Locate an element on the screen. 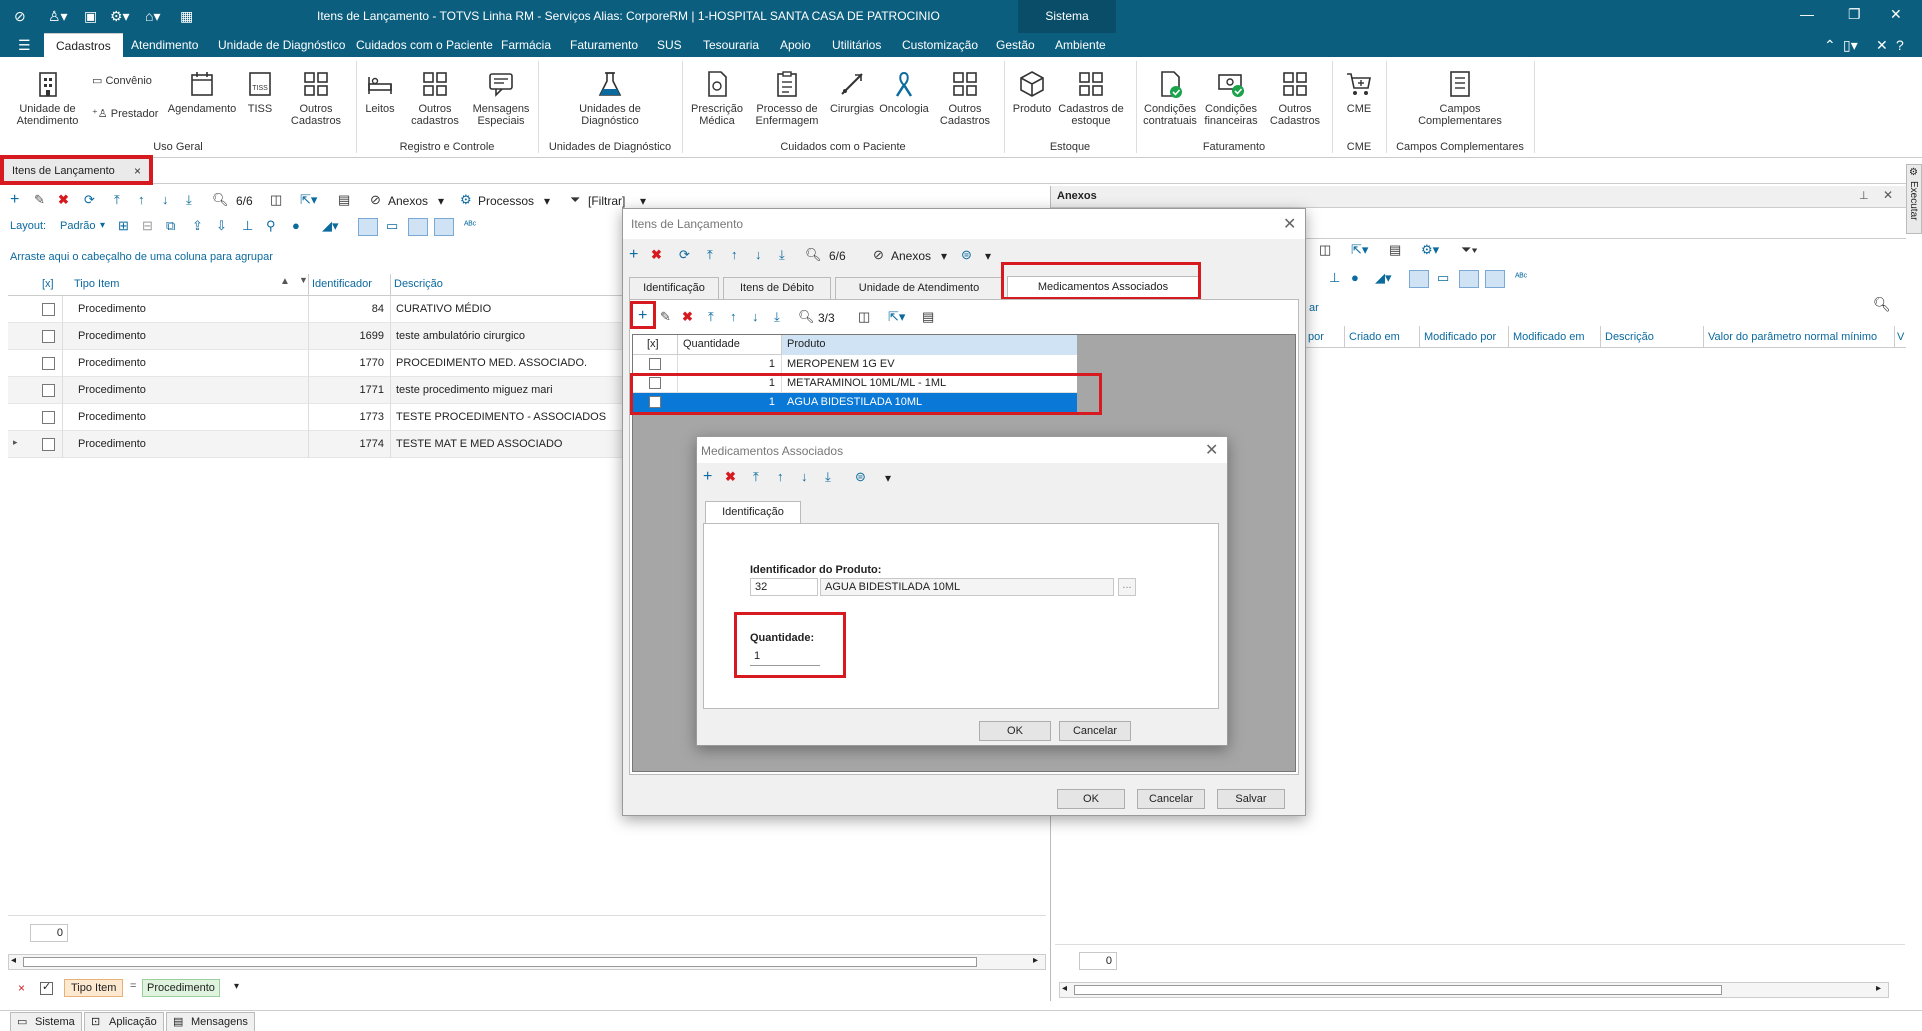  close-dialog-icon: ✕ is located at coordinates (1289, 224).